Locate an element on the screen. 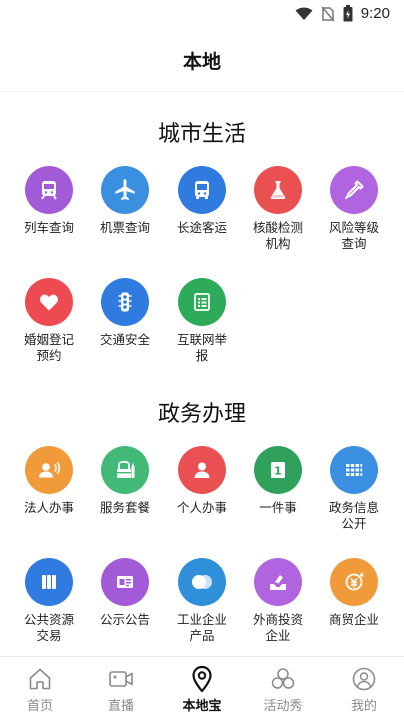 Image resolution: width=404 pixels, height=720 pixels. video-icon is located at coordinates (121, 679).